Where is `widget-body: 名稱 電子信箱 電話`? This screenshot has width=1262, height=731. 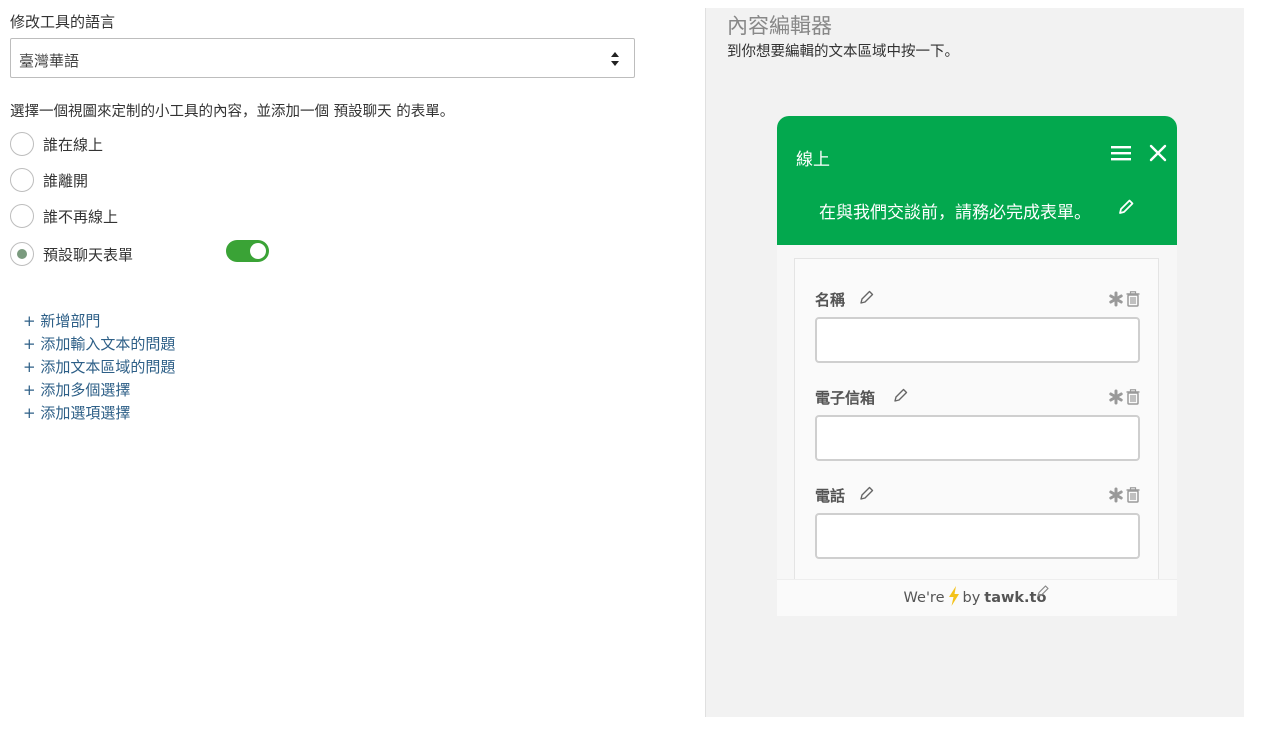
widget-body: 名稱 電子信箱 電話 is located at coordinates (977, 412).